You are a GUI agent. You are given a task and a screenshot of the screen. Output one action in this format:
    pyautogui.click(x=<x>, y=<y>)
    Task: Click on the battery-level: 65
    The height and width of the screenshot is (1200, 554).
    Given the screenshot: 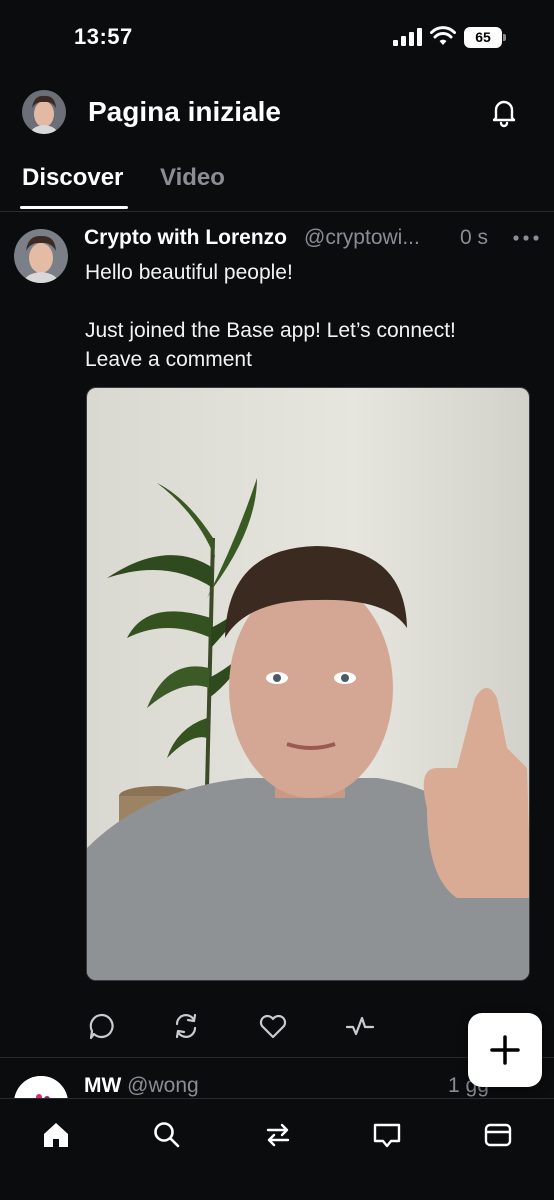 What is the action you would take?
    pyautogui.click(x=483, y=37)
    